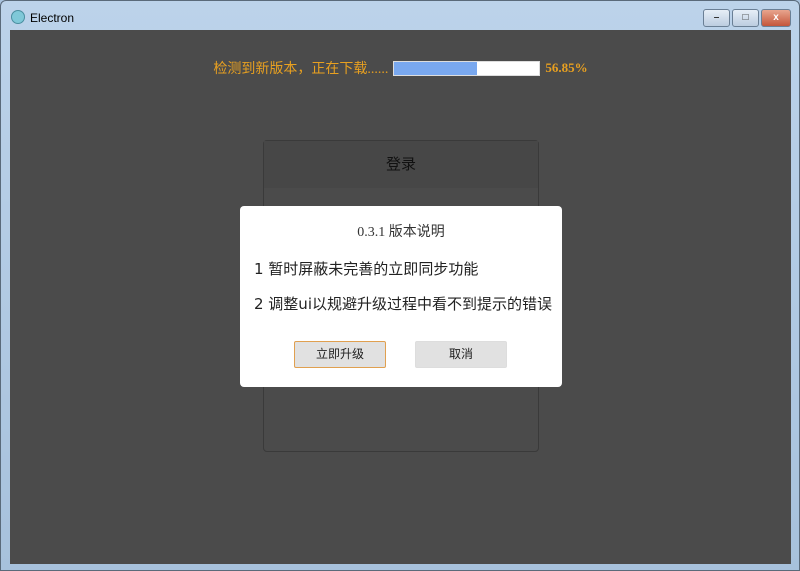 The image size is (800, 571). I want to click on release-note-item: 1 暂时屏蔽未完善的立即同步功能, so click(366, 269).